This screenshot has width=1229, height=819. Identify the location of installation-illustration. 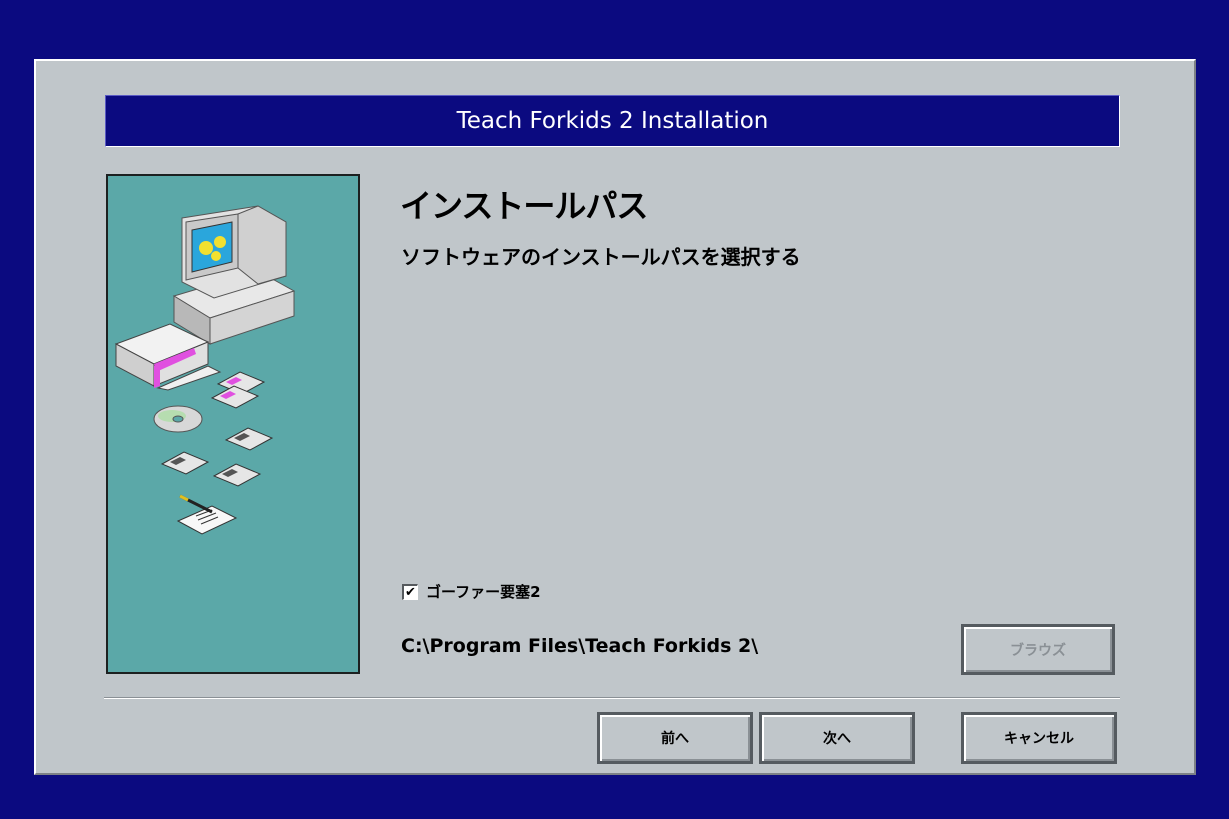
(205, 370).